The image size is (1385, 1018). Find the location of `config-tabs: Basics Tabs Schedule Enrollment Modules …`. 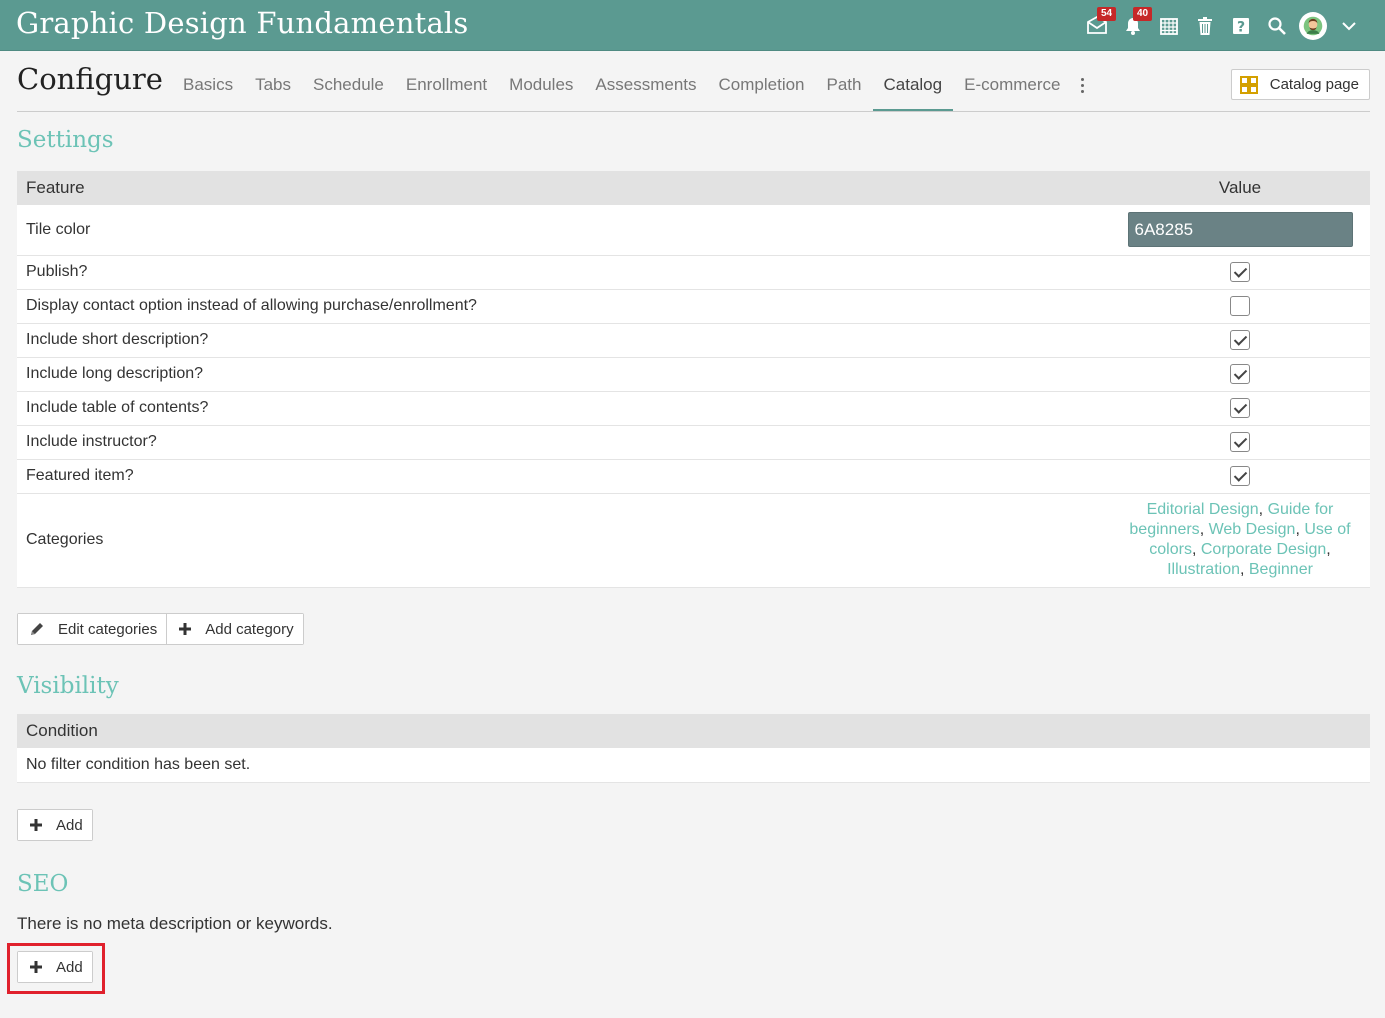

config-tabs: Basics Tabs Schedule Enrollment Modules … is located at coordinates (632, 91).